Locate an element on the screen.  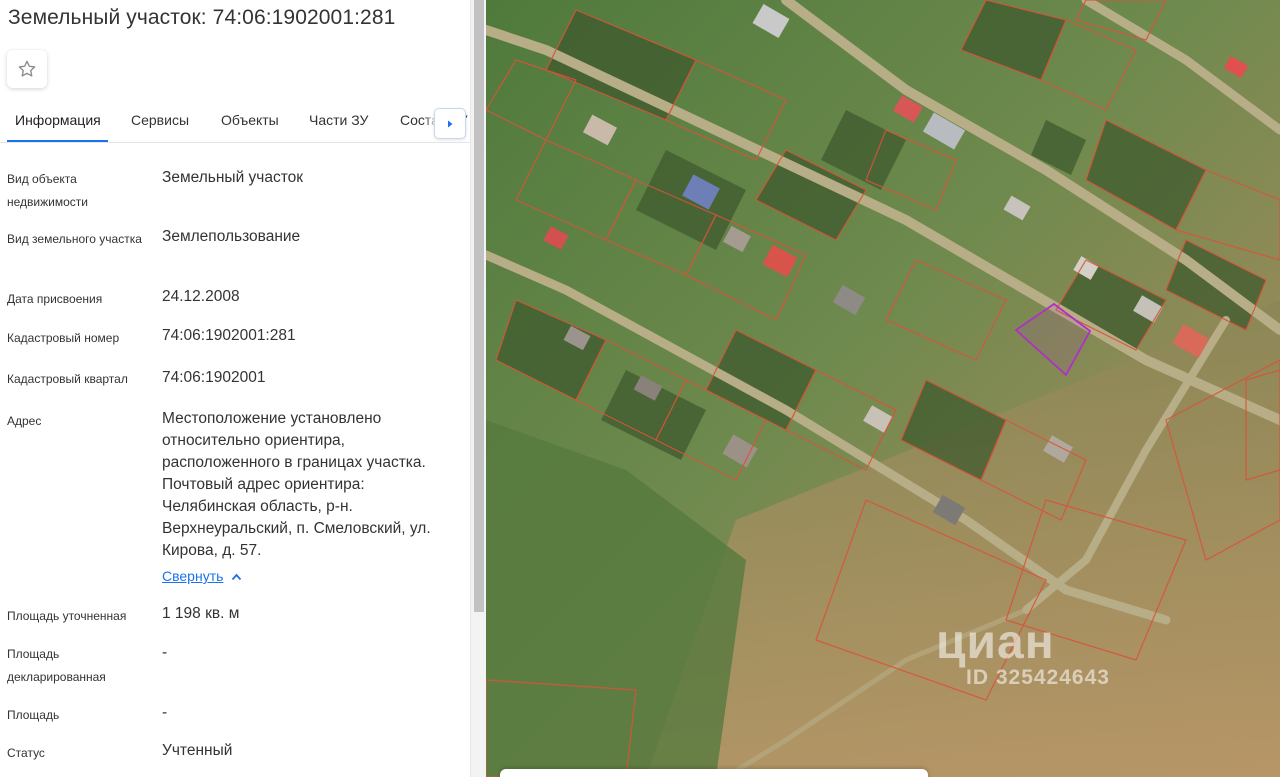
label-cadastral-number: Кадастровый номер is located at coordinates (63, 338).